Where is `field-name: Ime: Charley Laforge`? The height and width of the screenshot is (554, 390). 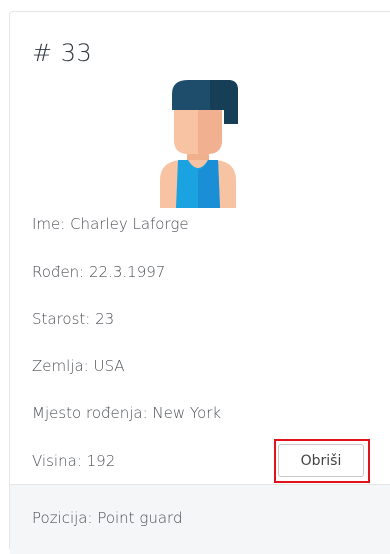 field-name: Ime: Charley Laforge is located at coordinates (110, 224).